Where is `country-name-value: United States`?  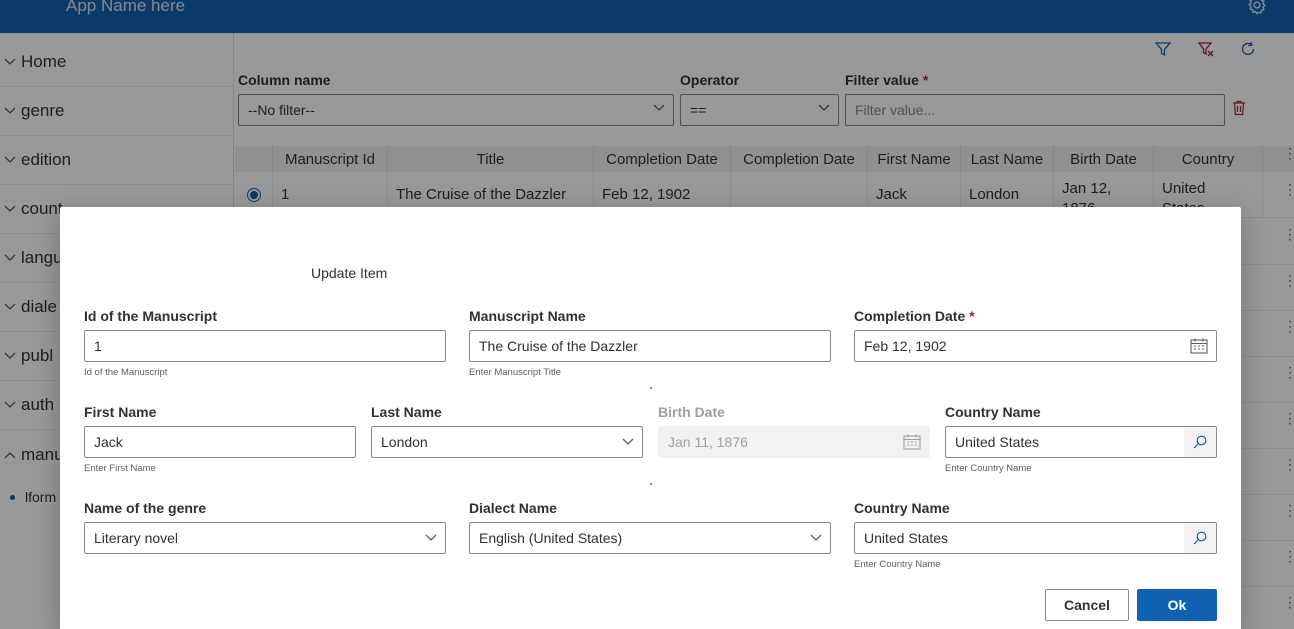 country-name-value: United States is located at coordinates (997, 442).